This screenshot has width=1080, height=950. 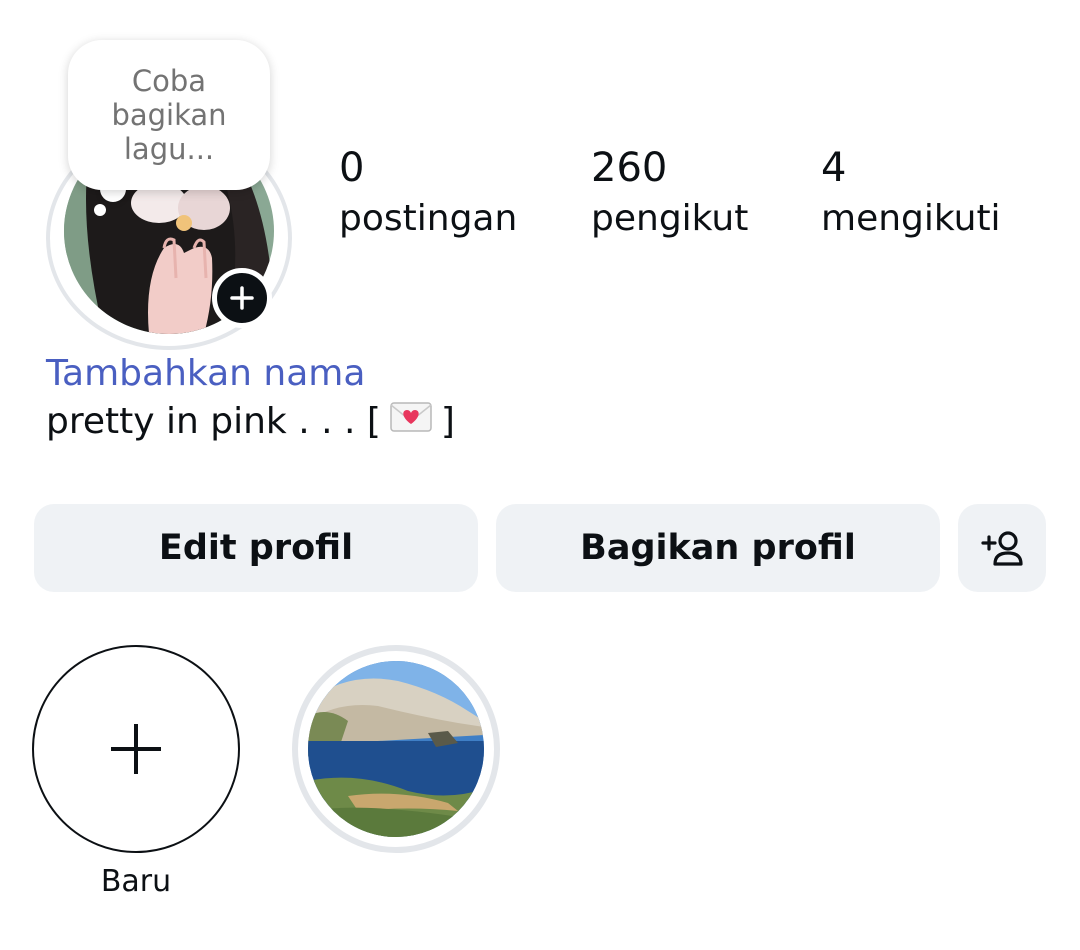 I want to click on add-story-button, so click(x=242, y=298).